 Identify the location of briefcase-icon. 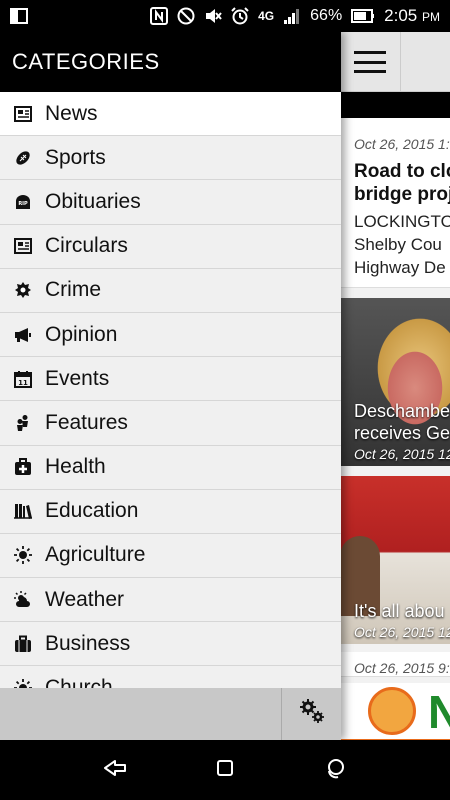
(22, 644).